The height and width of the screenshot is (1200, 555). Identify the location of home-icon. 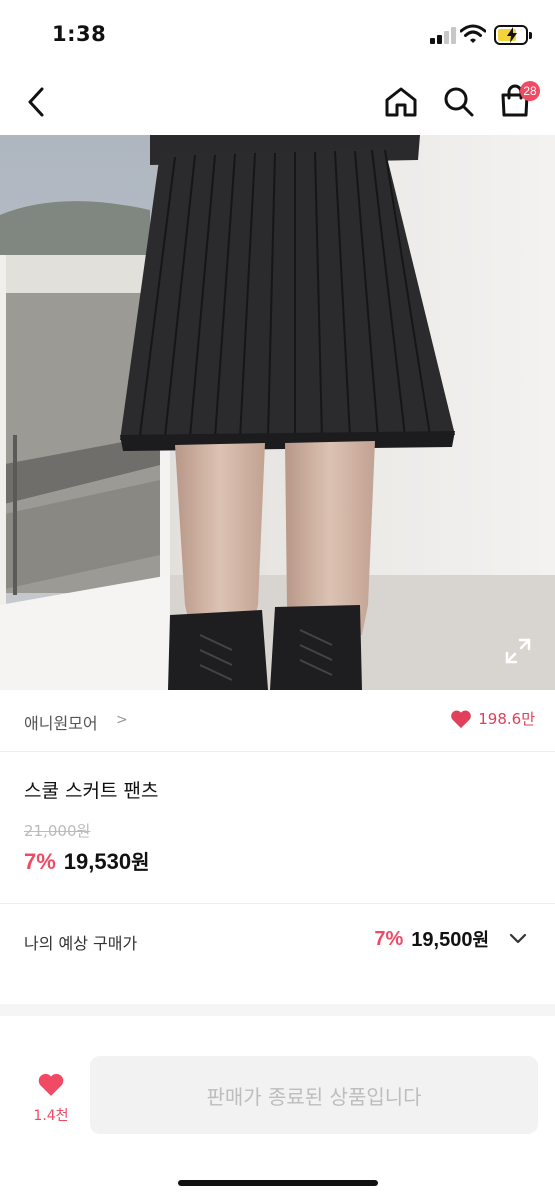
(401, 102).